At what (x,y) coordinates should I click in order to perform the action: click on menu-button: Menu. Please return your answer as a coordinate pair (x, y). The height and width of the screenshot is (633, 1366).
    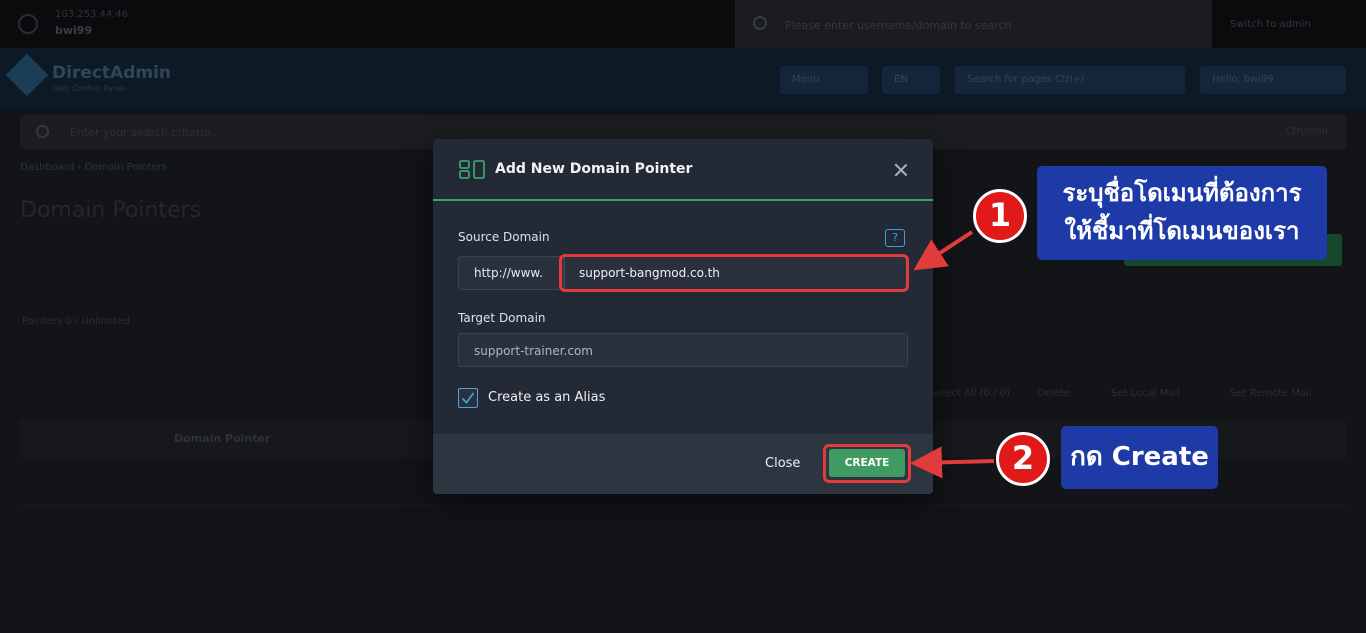
    Looking at the image, I should click on (824, 80).